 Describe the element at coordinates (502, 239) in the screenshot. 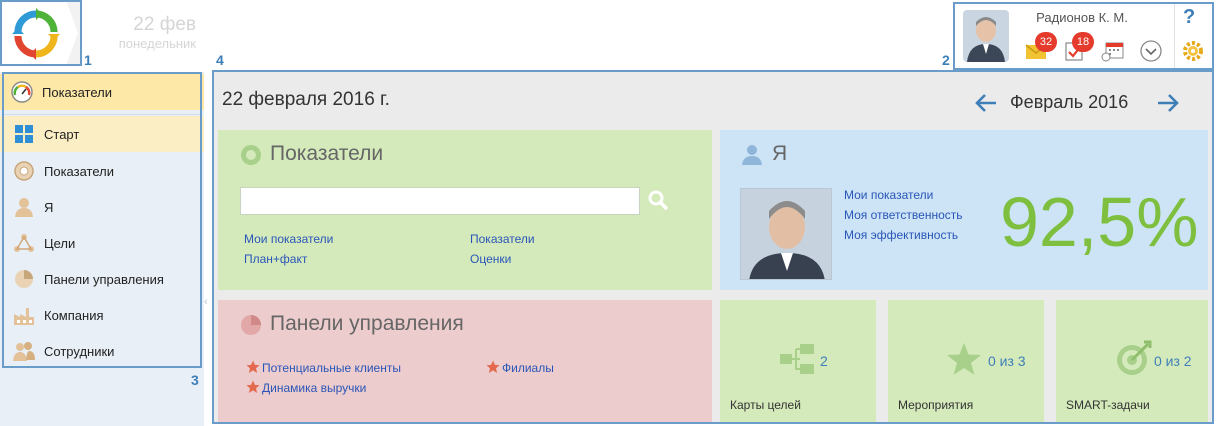

I see `link-indicators: Показатели` at that location.